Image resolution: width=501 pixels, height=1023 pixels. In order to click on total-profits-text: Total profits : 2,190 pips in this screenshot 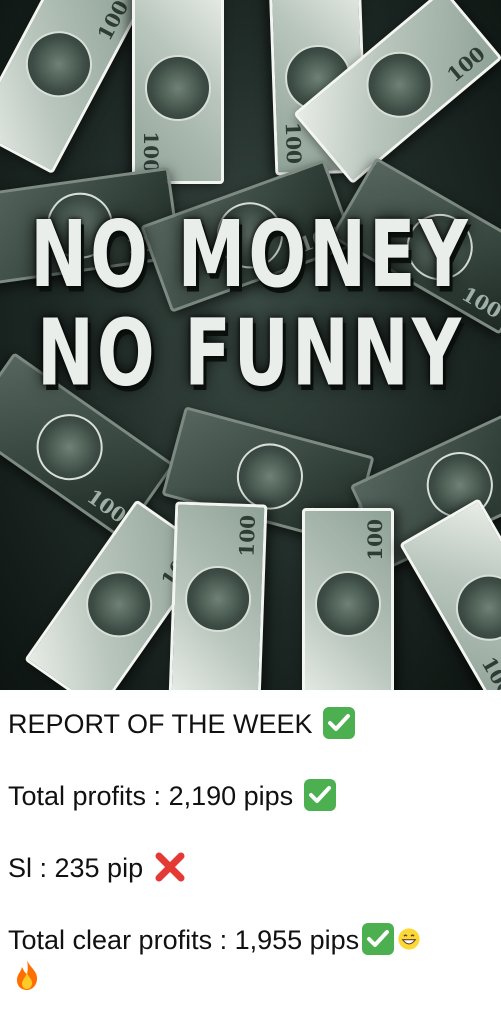, I will do `click(151, 796)`.